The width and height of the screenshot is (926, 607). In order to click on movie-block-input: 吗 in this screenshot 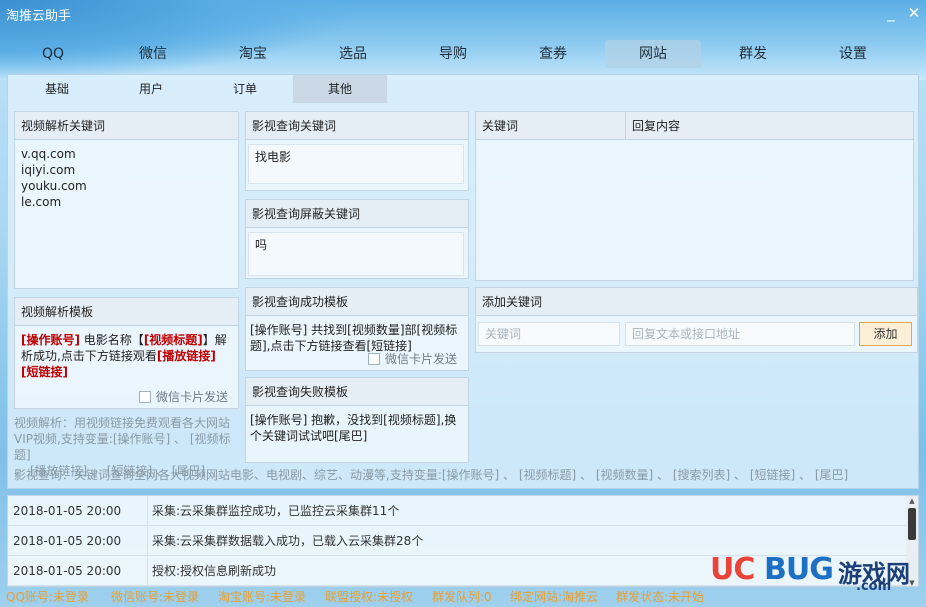, I will do `click(356, 254)`.